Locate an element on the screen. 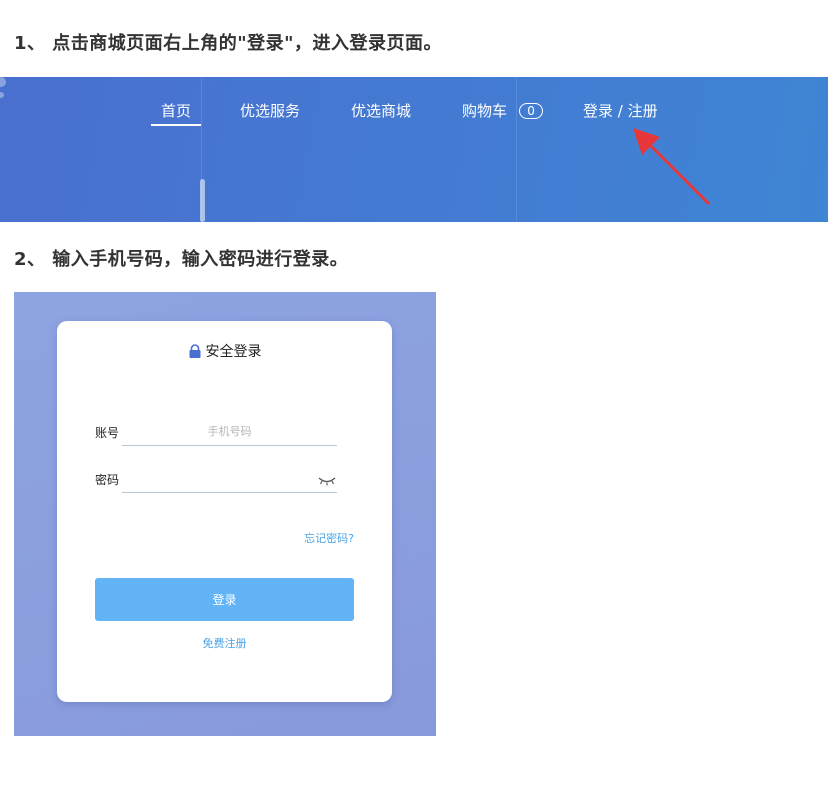  nav-item-home: 首页 is located at coordinates (176, 113).